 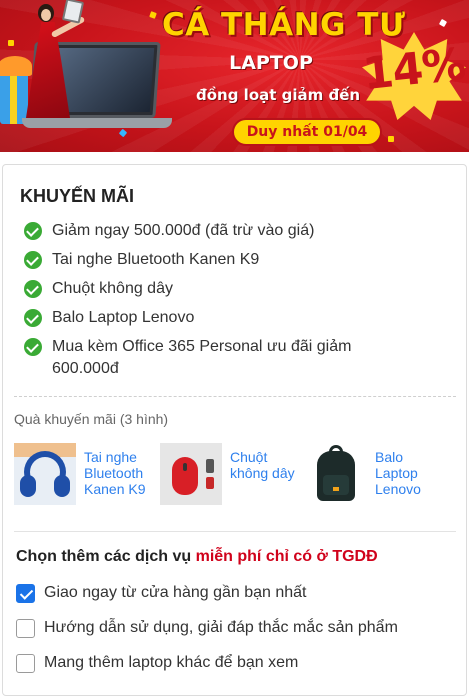 I want to click on discount-value: 14%, so click(x=414, y=69).